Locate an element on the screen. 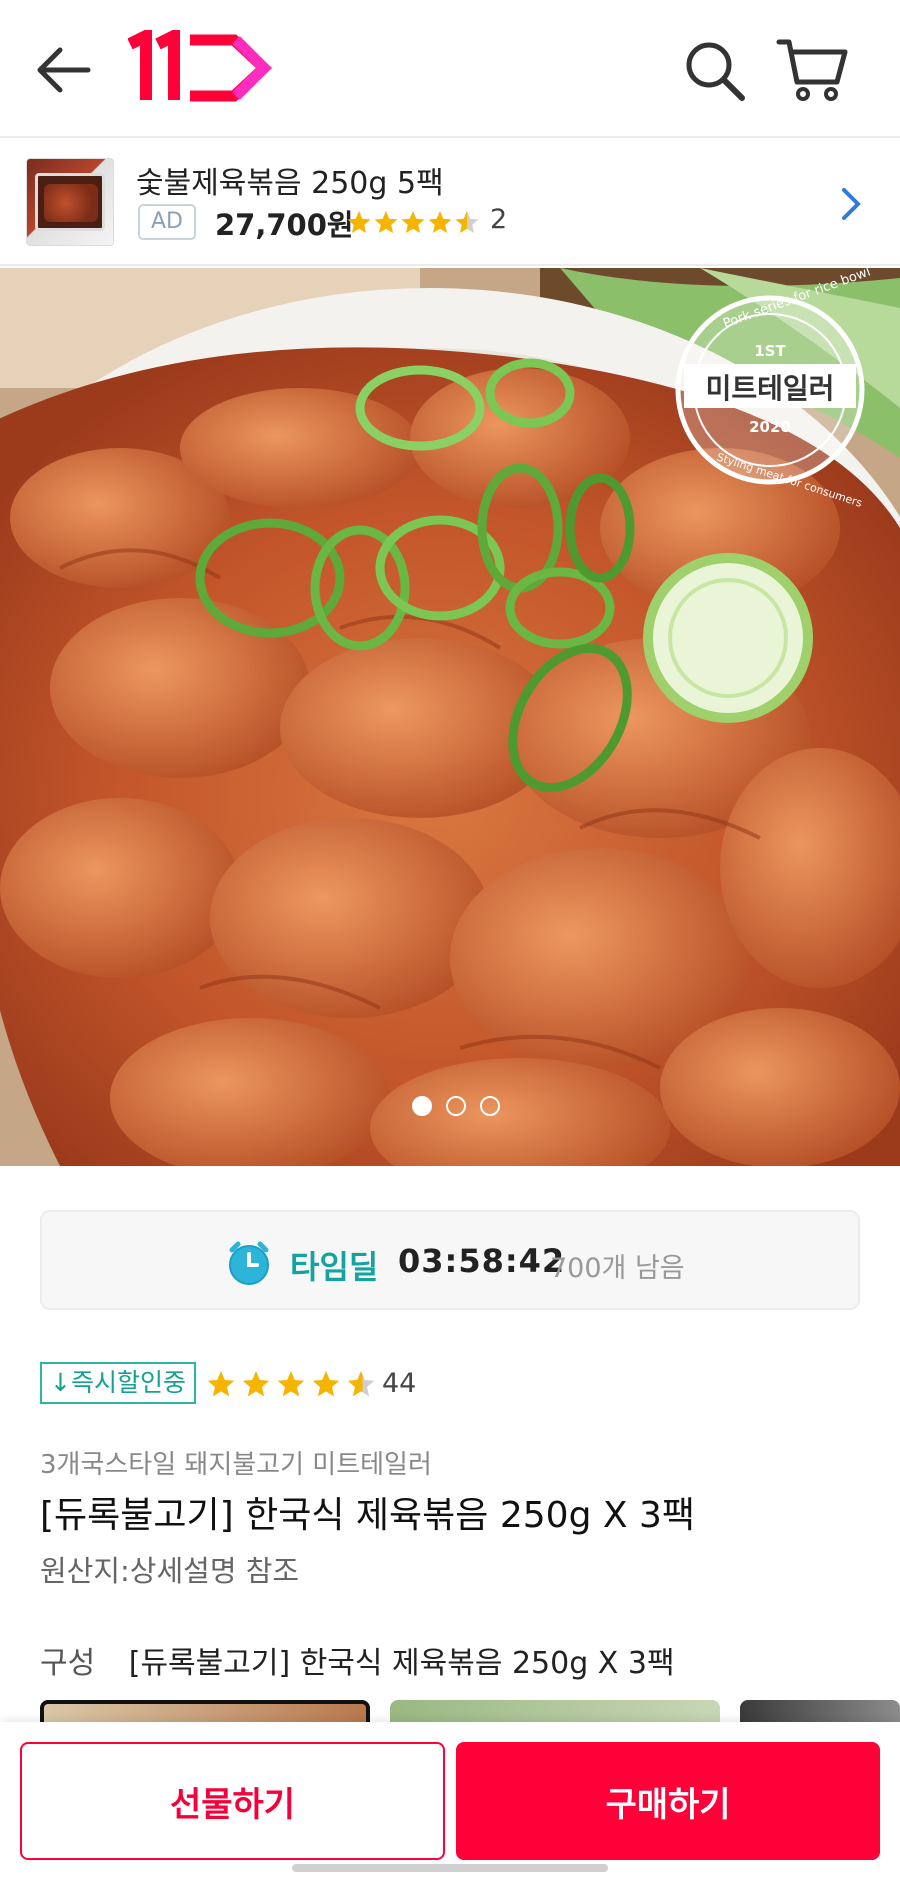 This screenshot has width=900, height=1882. ad-product-title: 숯불제육볶음 250g 5팩 is located at coordinates (290, 183).